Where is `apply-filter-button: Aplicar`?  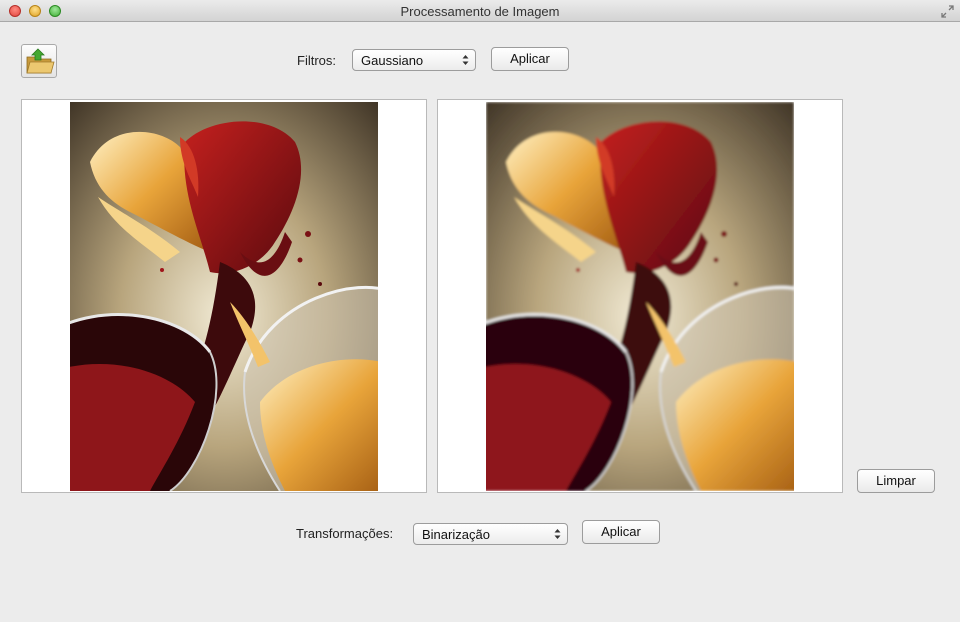 apply-filter-button: Aplicar is located at coordinates (530, 59).